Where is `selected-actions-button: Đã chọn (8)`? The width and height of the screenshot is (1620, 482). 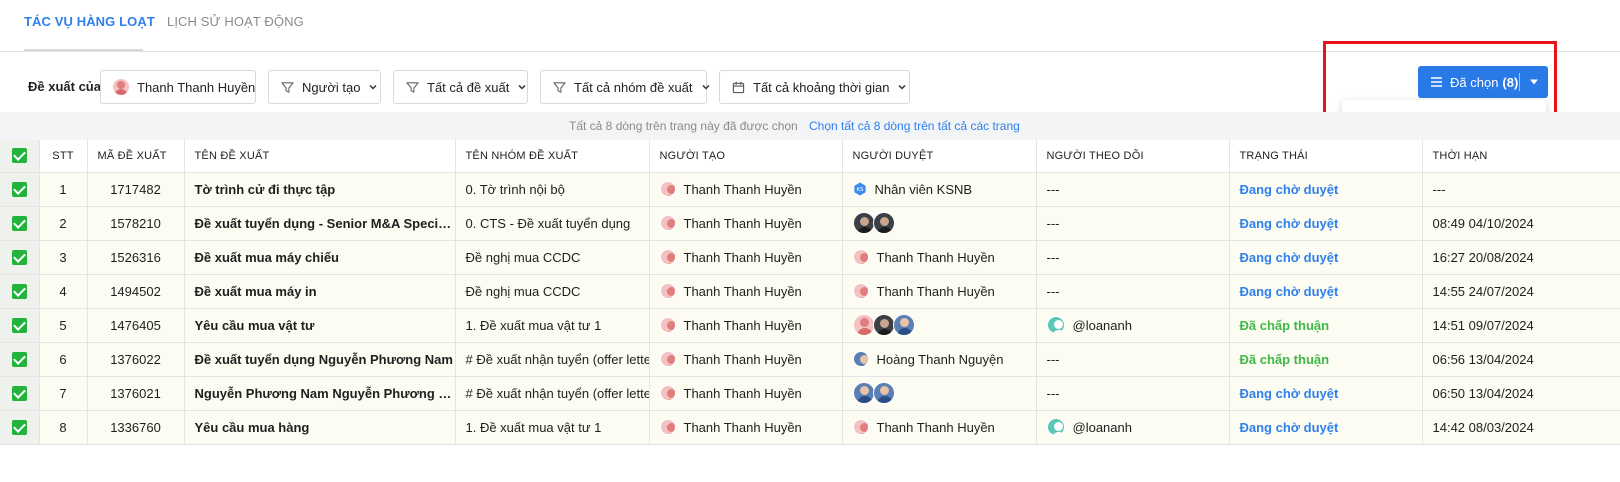
selected-actions-button: Đã chọn (8) is located at coordinates (1483, 82).